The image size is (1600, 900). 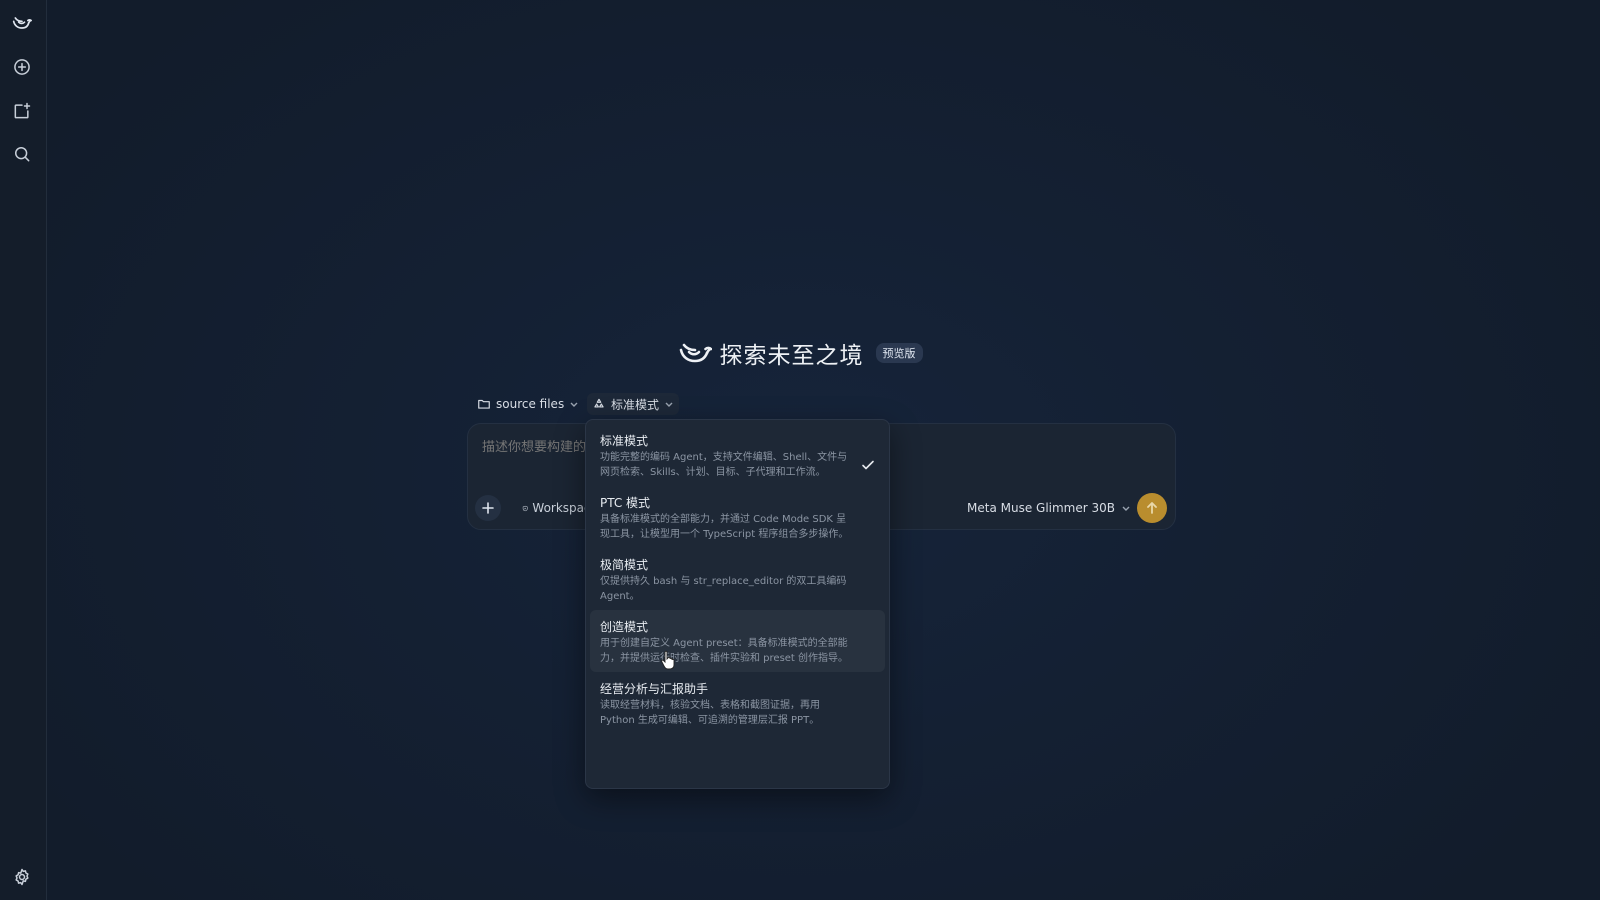 I want to click on attach-button, so click(x=488, y=508).